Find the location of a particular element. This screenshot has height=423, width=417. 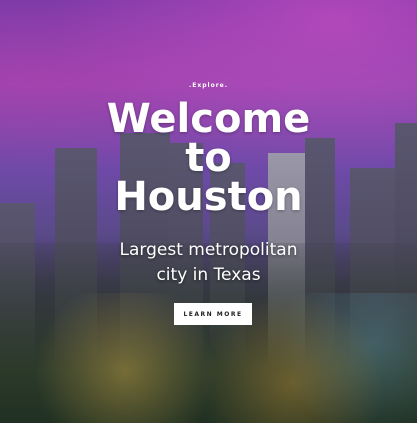

subtitle-line: Largest metropolitan is located at coordinates (208, 250).